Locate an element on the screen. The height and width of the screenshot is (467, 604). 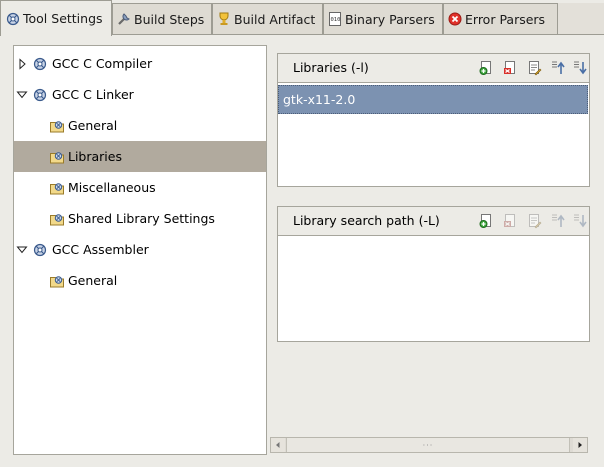
expand-arrow-right-icon is located at coordinates (23, 64).